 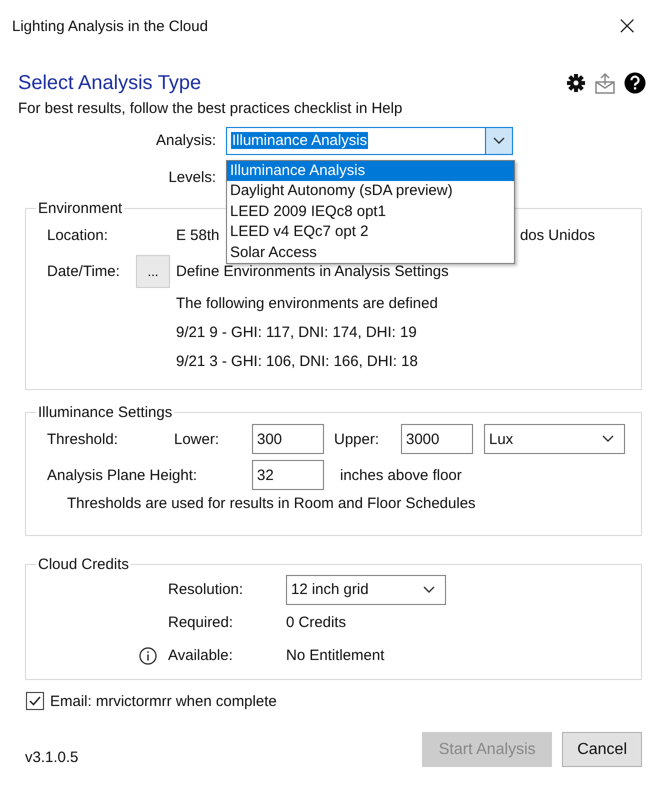 I want to click on hint-text: For best results, follow the best practices checklist in Help, so click(x=211, y=109).